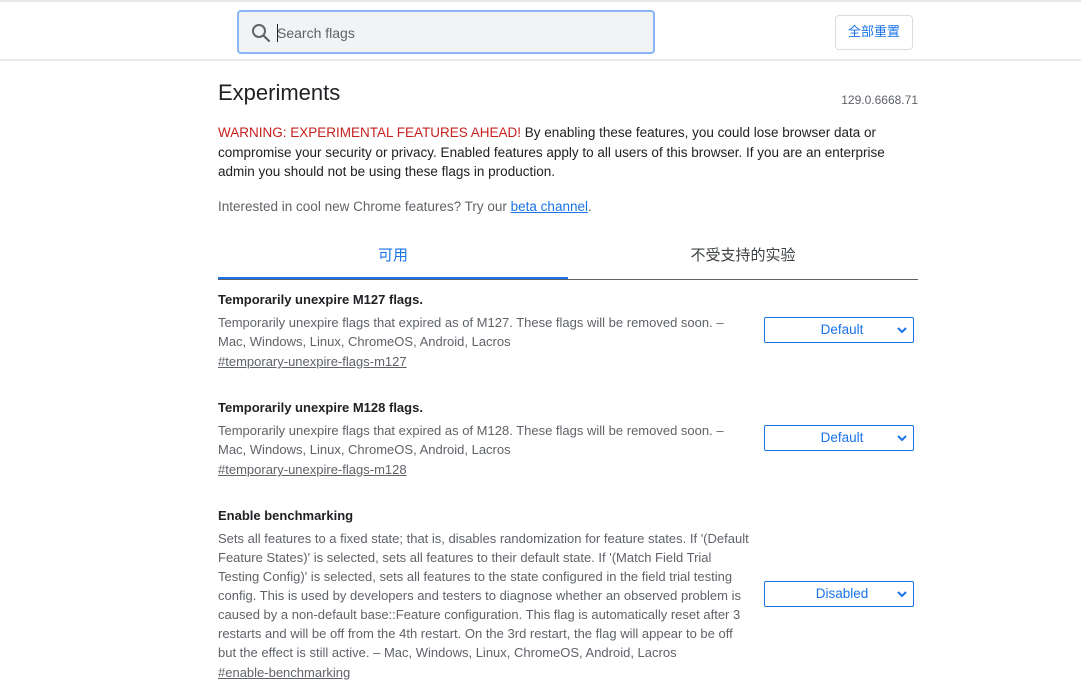 The width and height of the screenshot is (1081, 697). Describe the element at coordinates (284, 673) in the screenshot. I see `experiment-permalink: #enable-benchmarking` at that location.